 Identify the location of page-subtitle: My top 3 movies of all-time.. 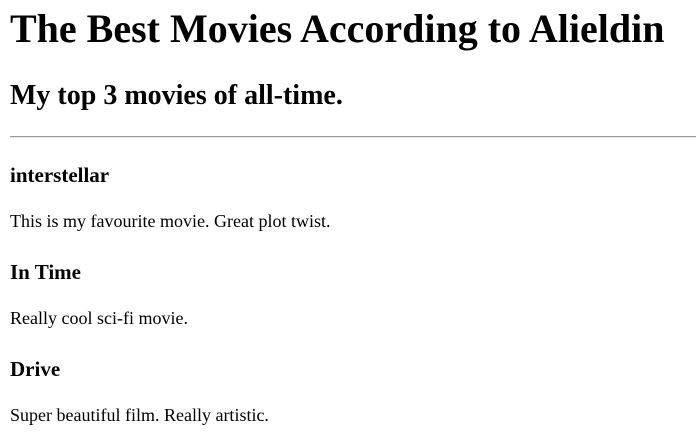
(176, 95).